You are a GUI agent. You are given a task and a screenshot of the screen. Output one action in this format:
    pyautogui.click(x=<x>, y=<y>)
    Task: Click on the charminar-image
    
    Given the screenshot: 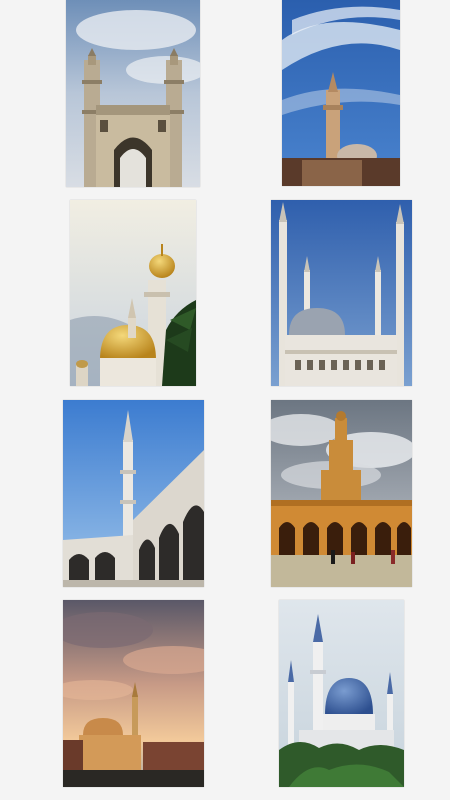 What is the action you would take?
    pyautogui.click(x=133, y=93)
    